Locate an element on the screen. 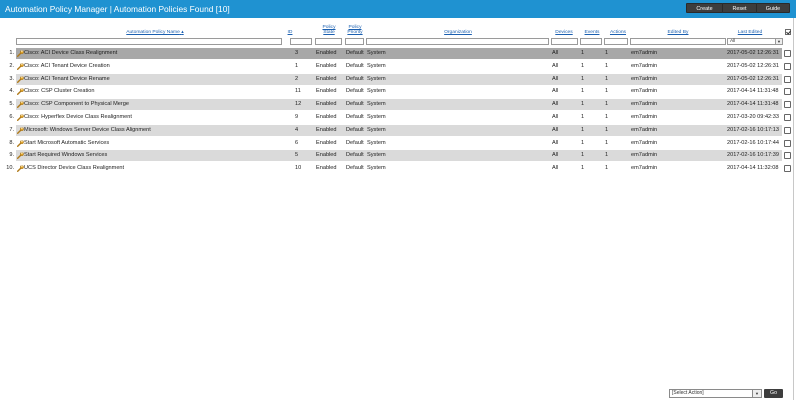 The height and width of the screenshot is (400, 796). policy-name-link: Cisco: CSP Cluster Creation is located at coordinates (59, 91).